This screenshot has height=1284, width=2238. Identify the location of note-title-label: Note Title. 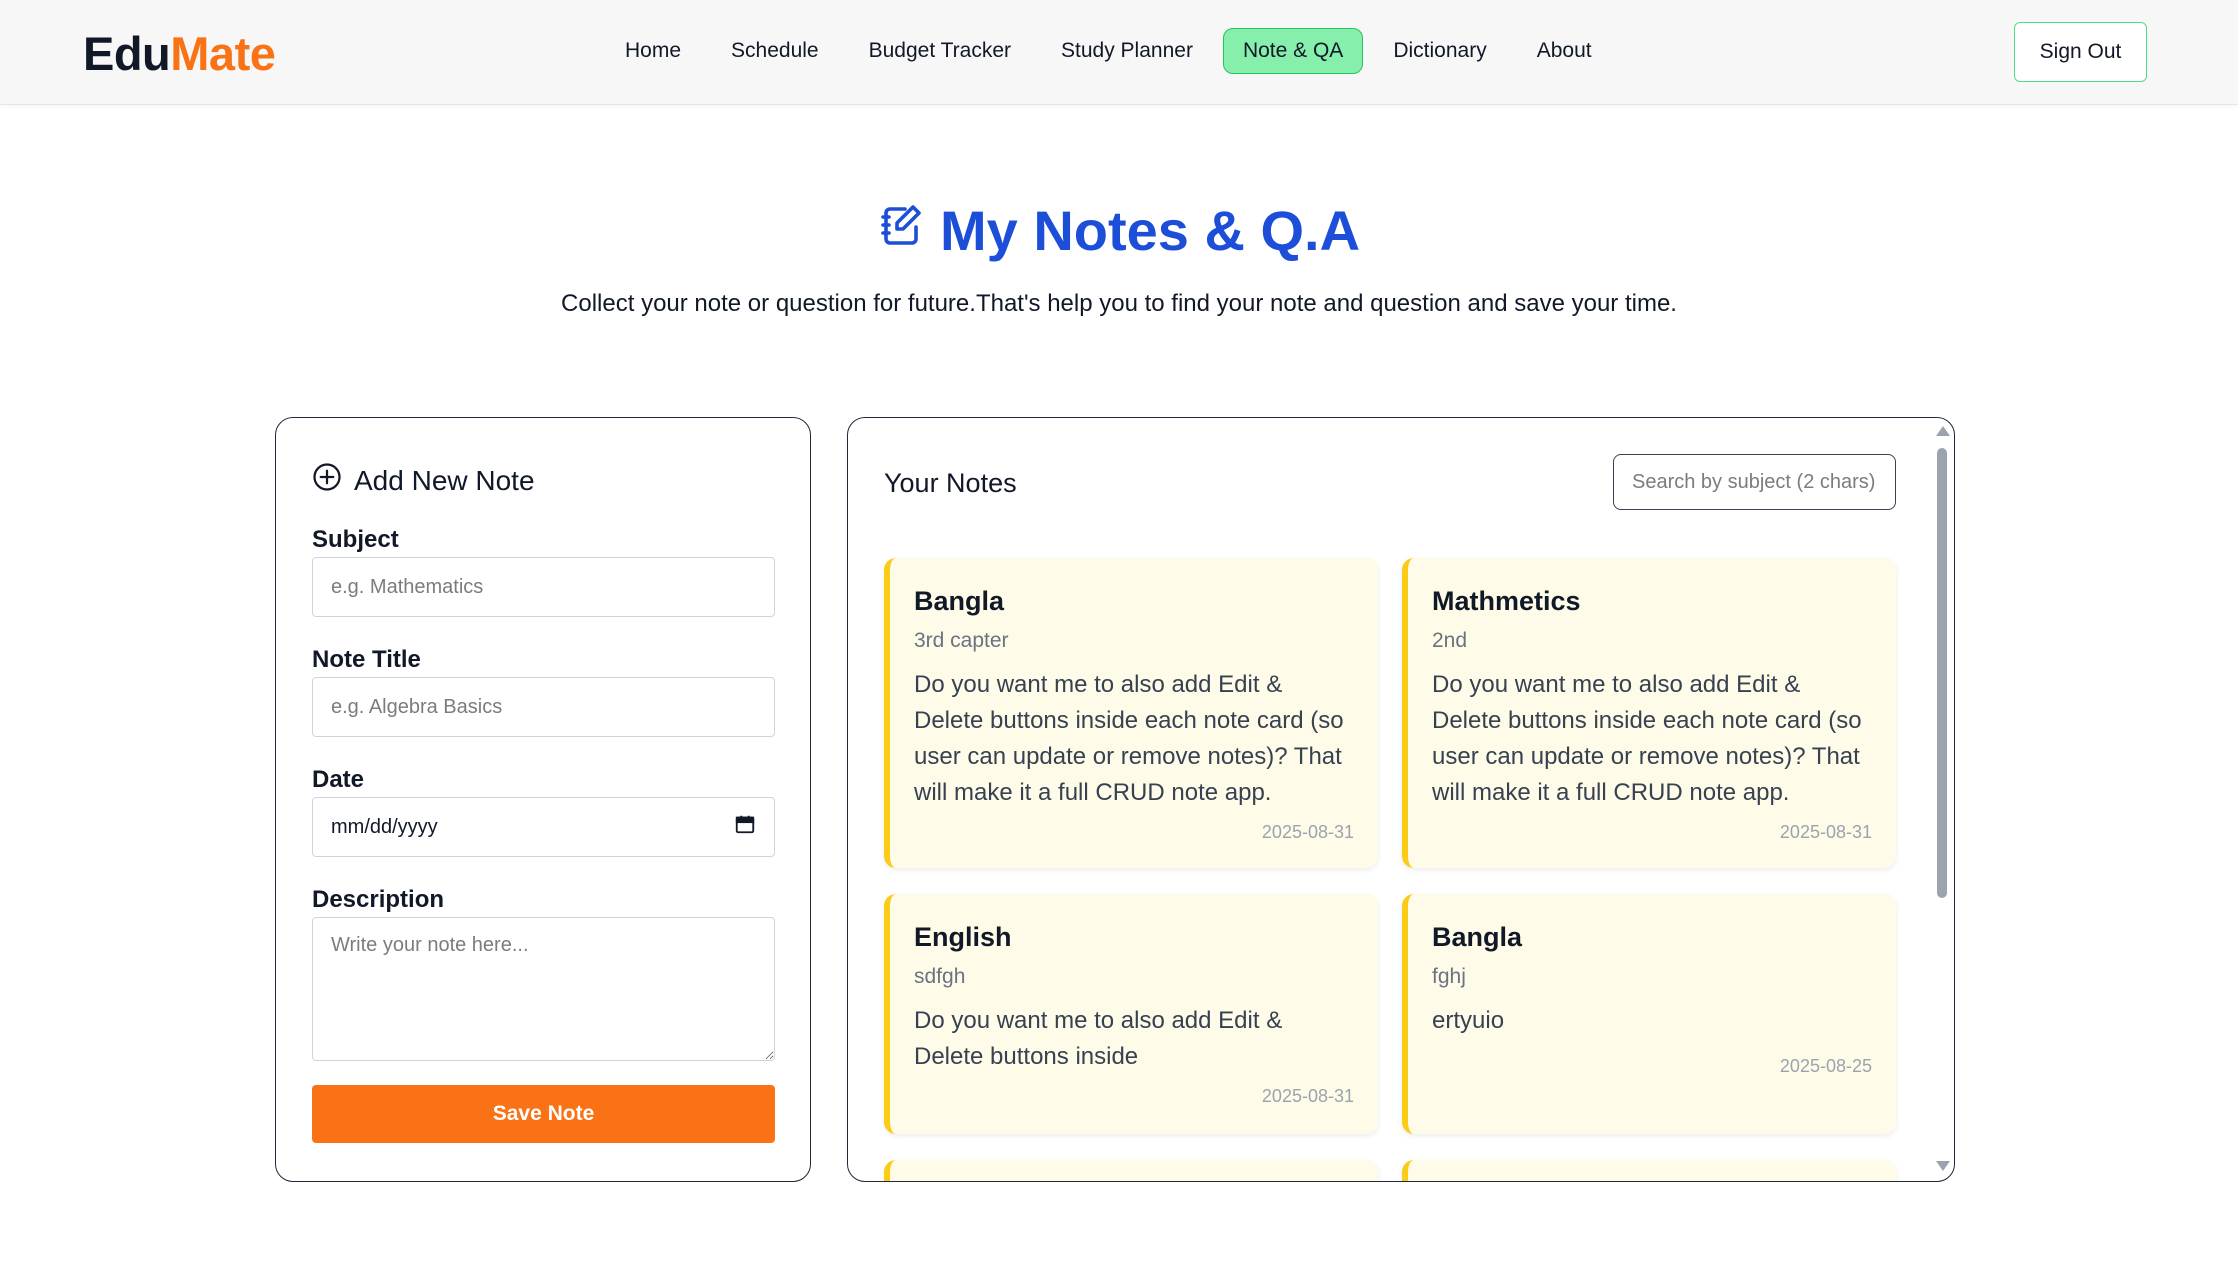
(366, 659).